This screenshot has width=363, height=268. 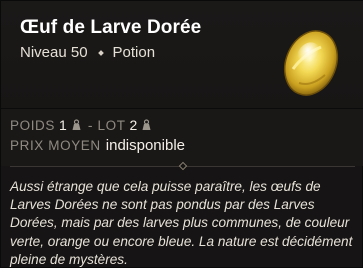 I want to click on lot-value: 2, so click(x=133, y=125).